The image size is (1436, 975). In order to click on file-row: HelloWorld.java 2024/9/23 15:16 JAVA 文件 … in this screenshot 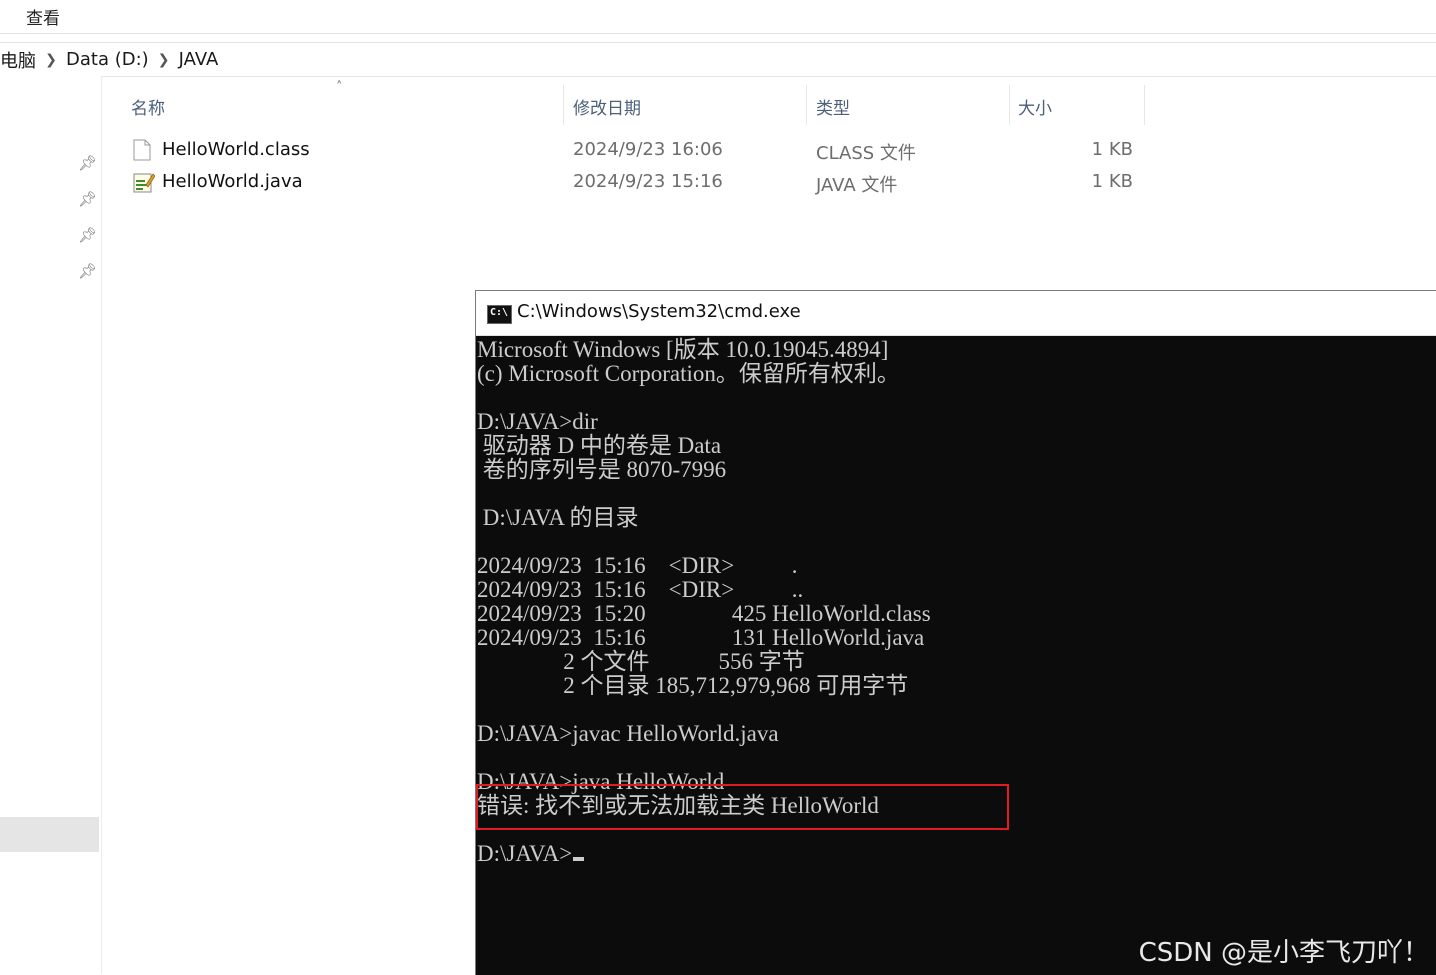, I will do `click(640, 182)`.